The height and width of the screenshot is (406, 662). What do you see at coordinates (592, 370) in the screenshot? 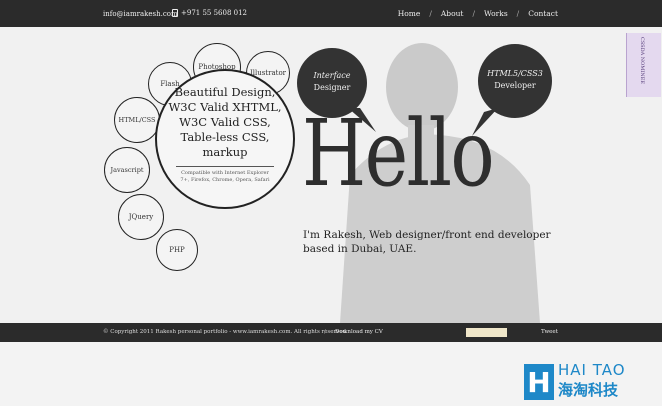
I see `logo-text-en: HAI TAO` at bounding box center [592, 370].